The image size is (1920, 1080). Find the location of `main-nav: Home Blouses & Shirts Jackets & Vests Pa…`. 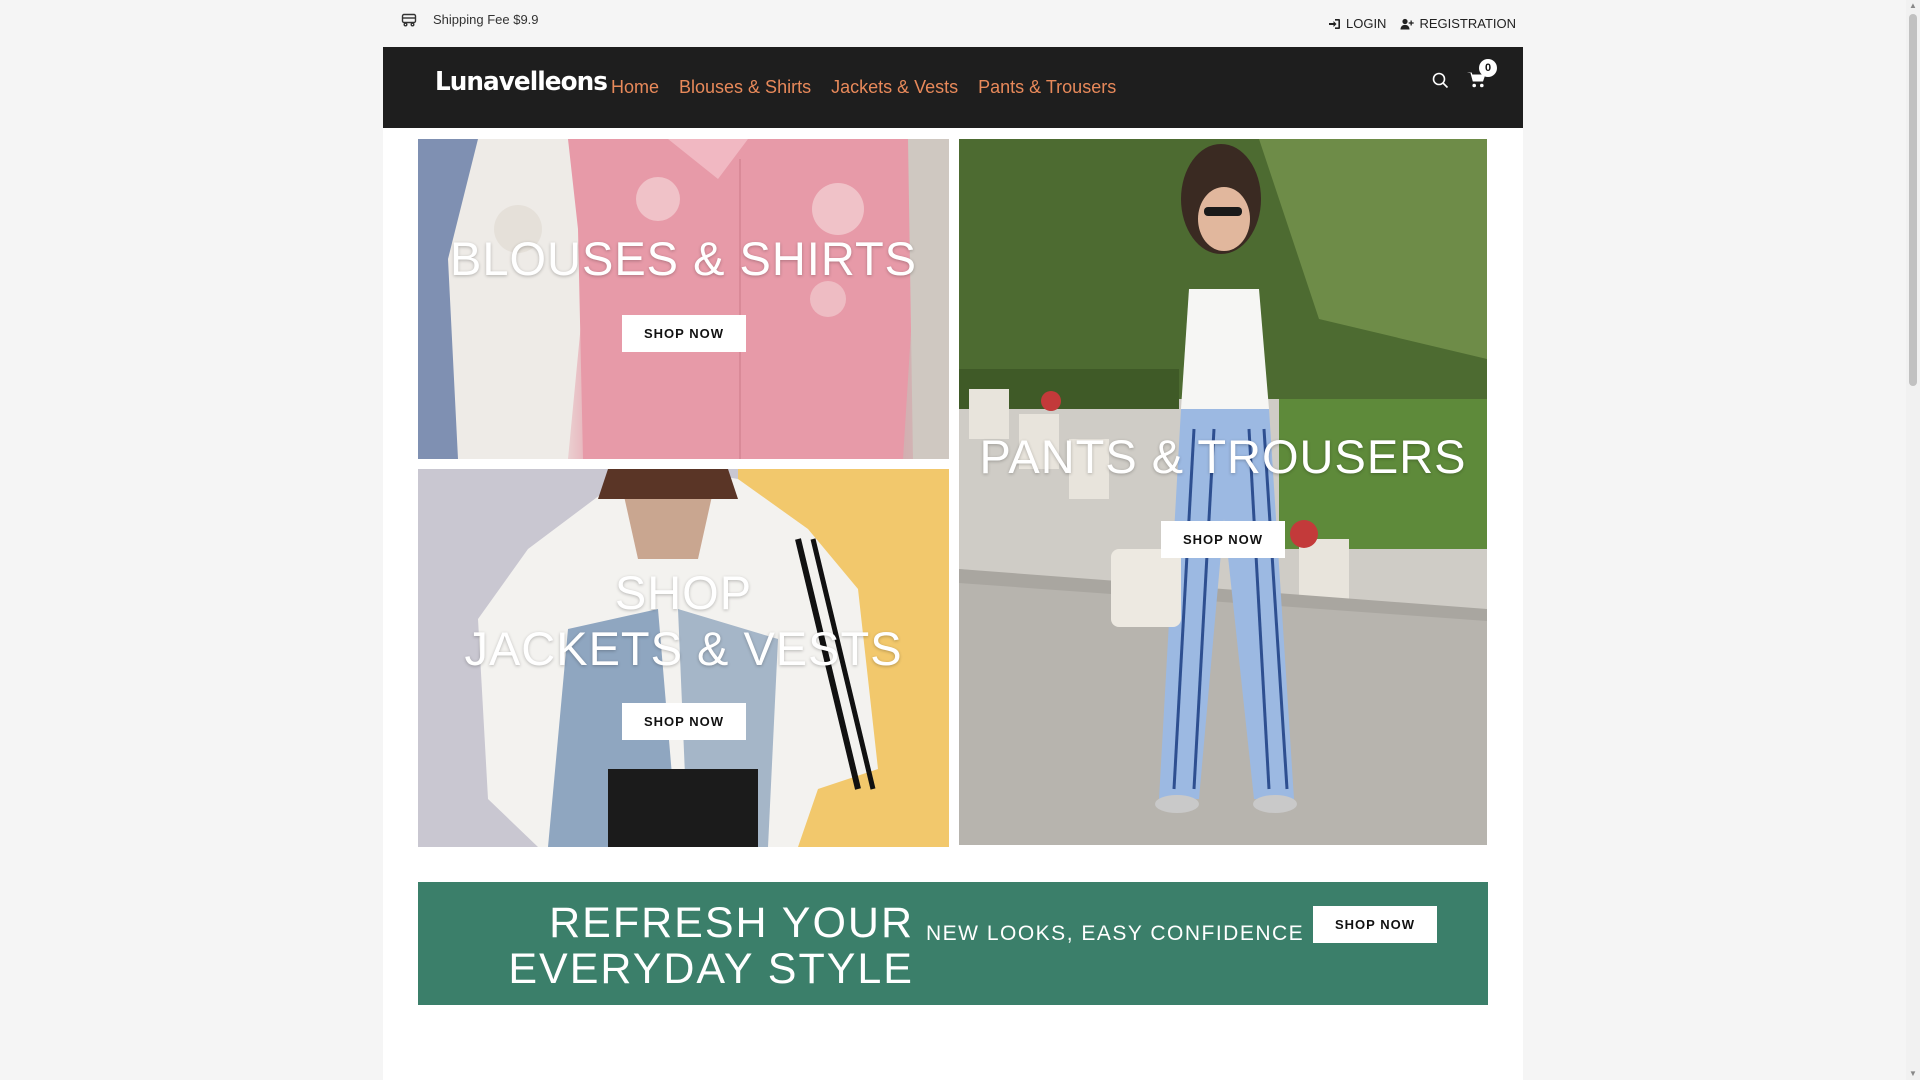

main-nav: Home Blouses & Shirts Jackets & Vests Pa… is located at coordinates (863, 87).